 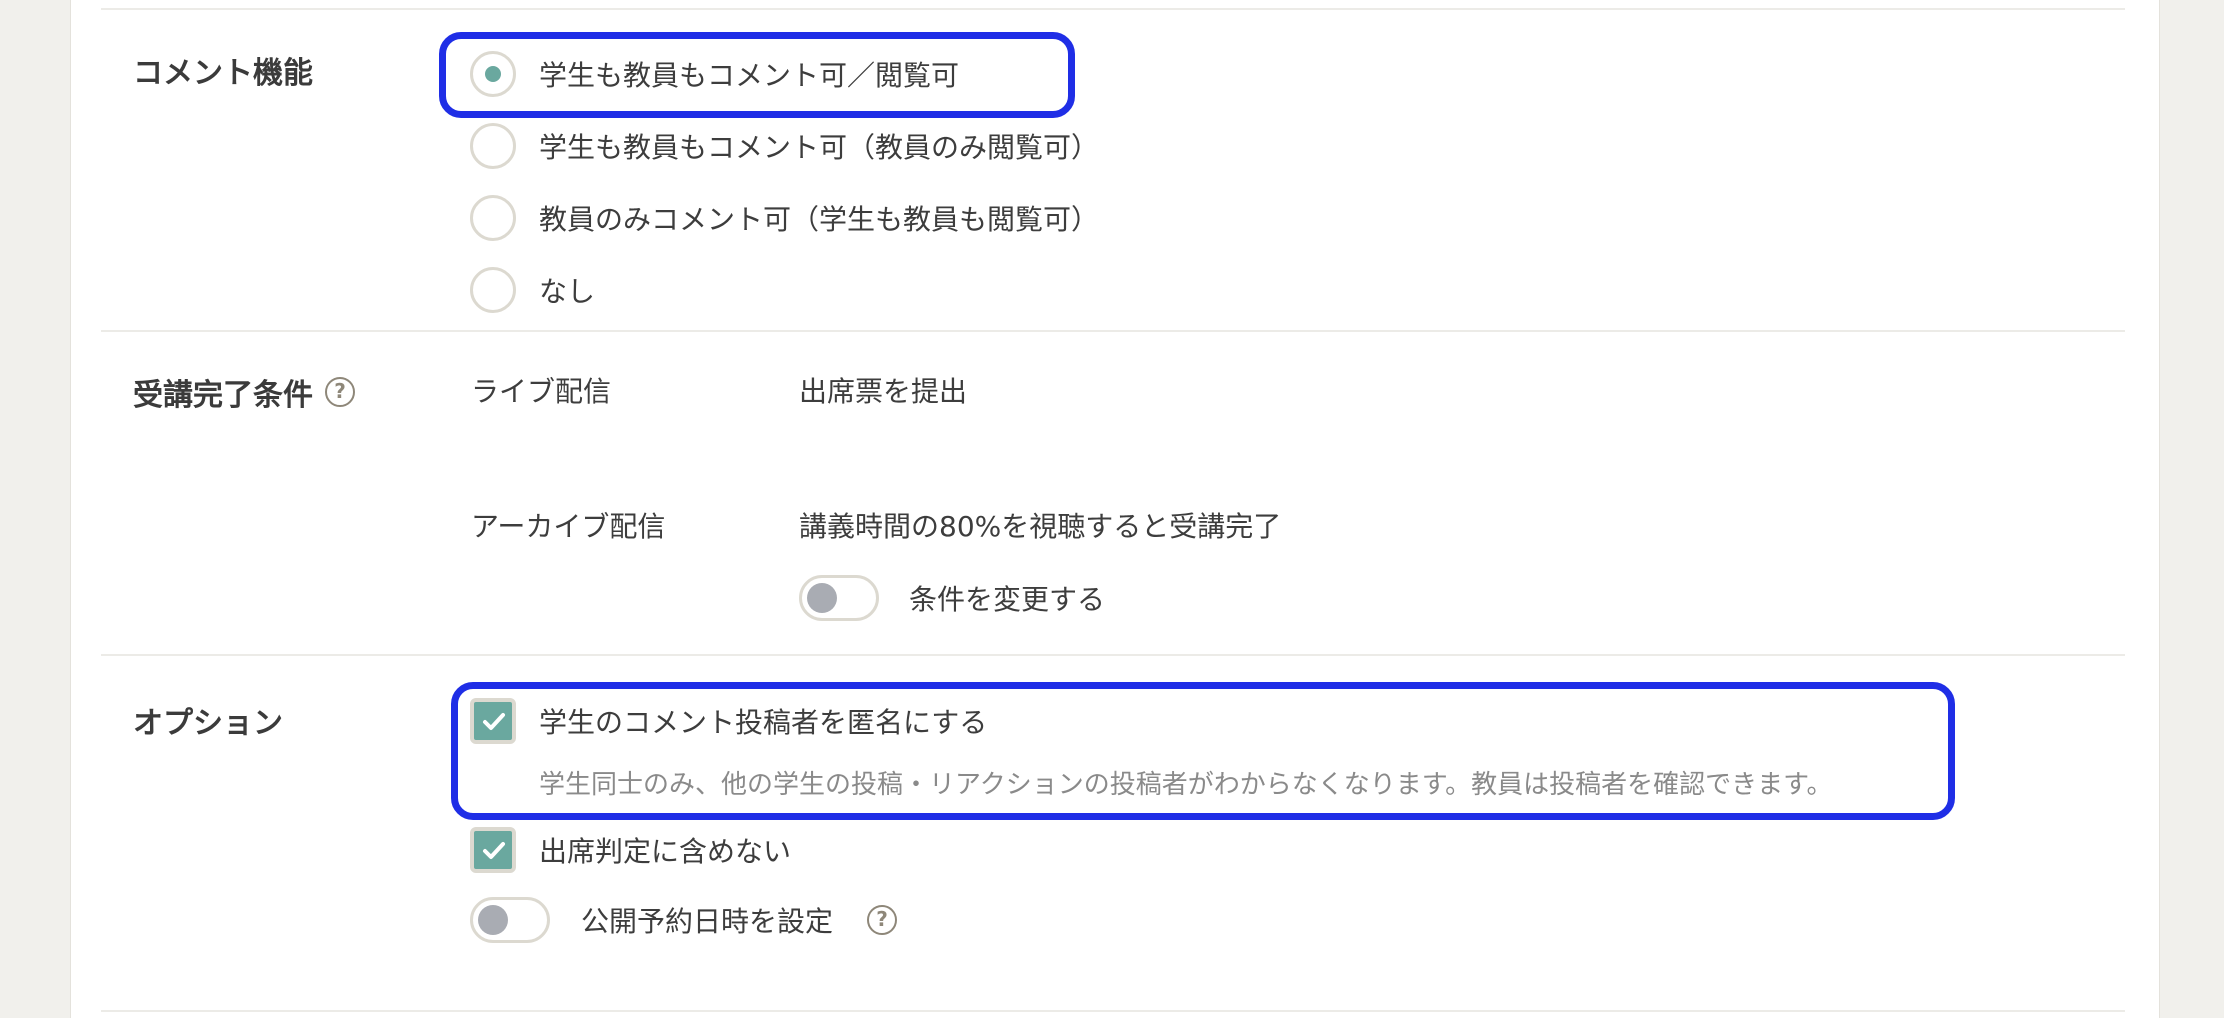 I want to click on anonymous-checkbox-row: 学生のコメント投稿者を匿名にする, so click(x=728, y=721).